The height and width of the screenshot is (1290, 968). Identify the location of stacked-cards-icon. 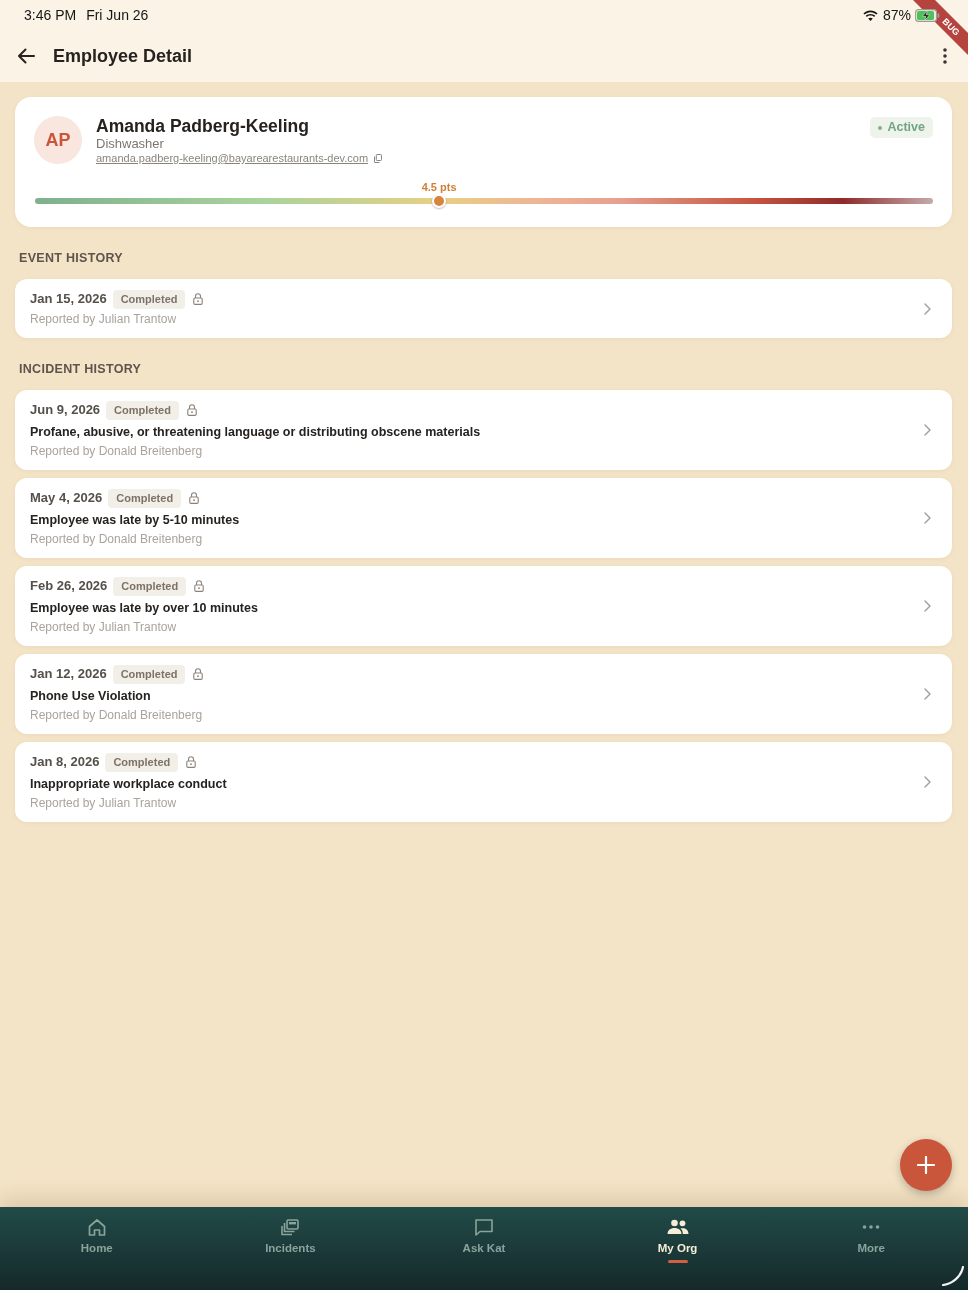
(290, 1227).